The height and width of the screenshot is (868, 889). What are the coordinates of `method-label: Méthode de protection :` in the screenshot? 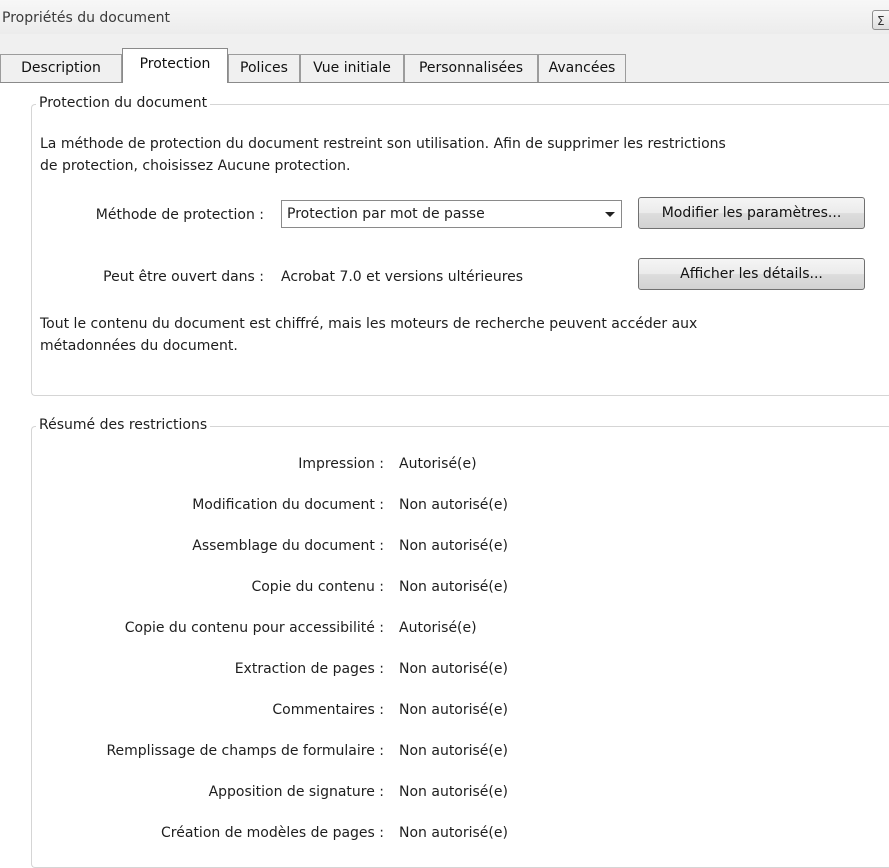 It's located at (179, 215).